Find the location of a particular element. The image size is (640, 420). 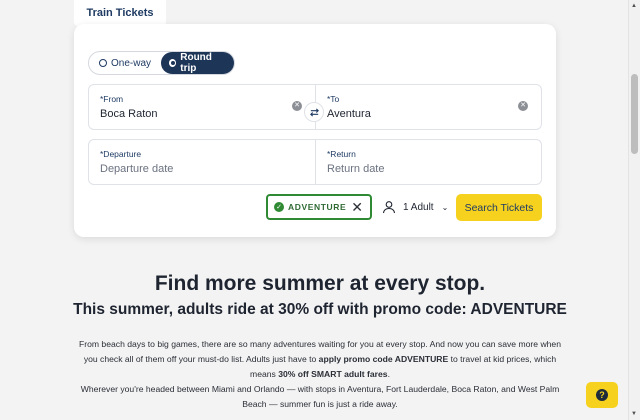

clear-to-icon: ✕ is located at coordinates (523, 106).